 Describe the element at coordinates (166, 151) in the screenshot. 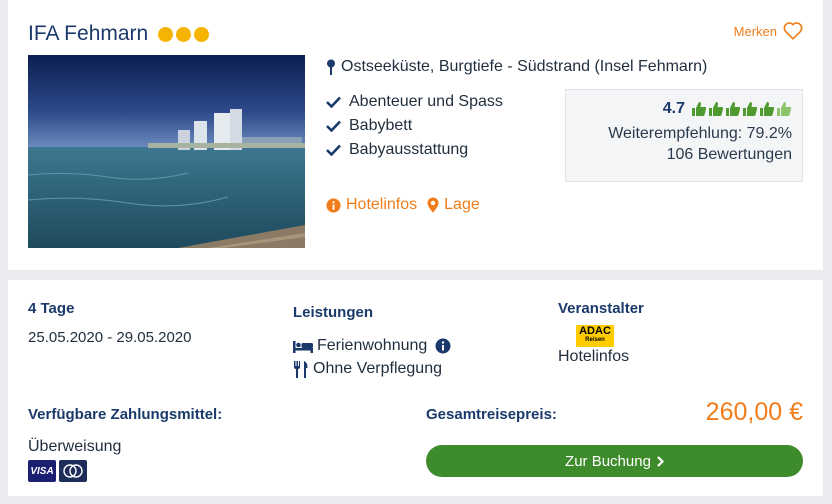

I see `hotel-photo` at that location.